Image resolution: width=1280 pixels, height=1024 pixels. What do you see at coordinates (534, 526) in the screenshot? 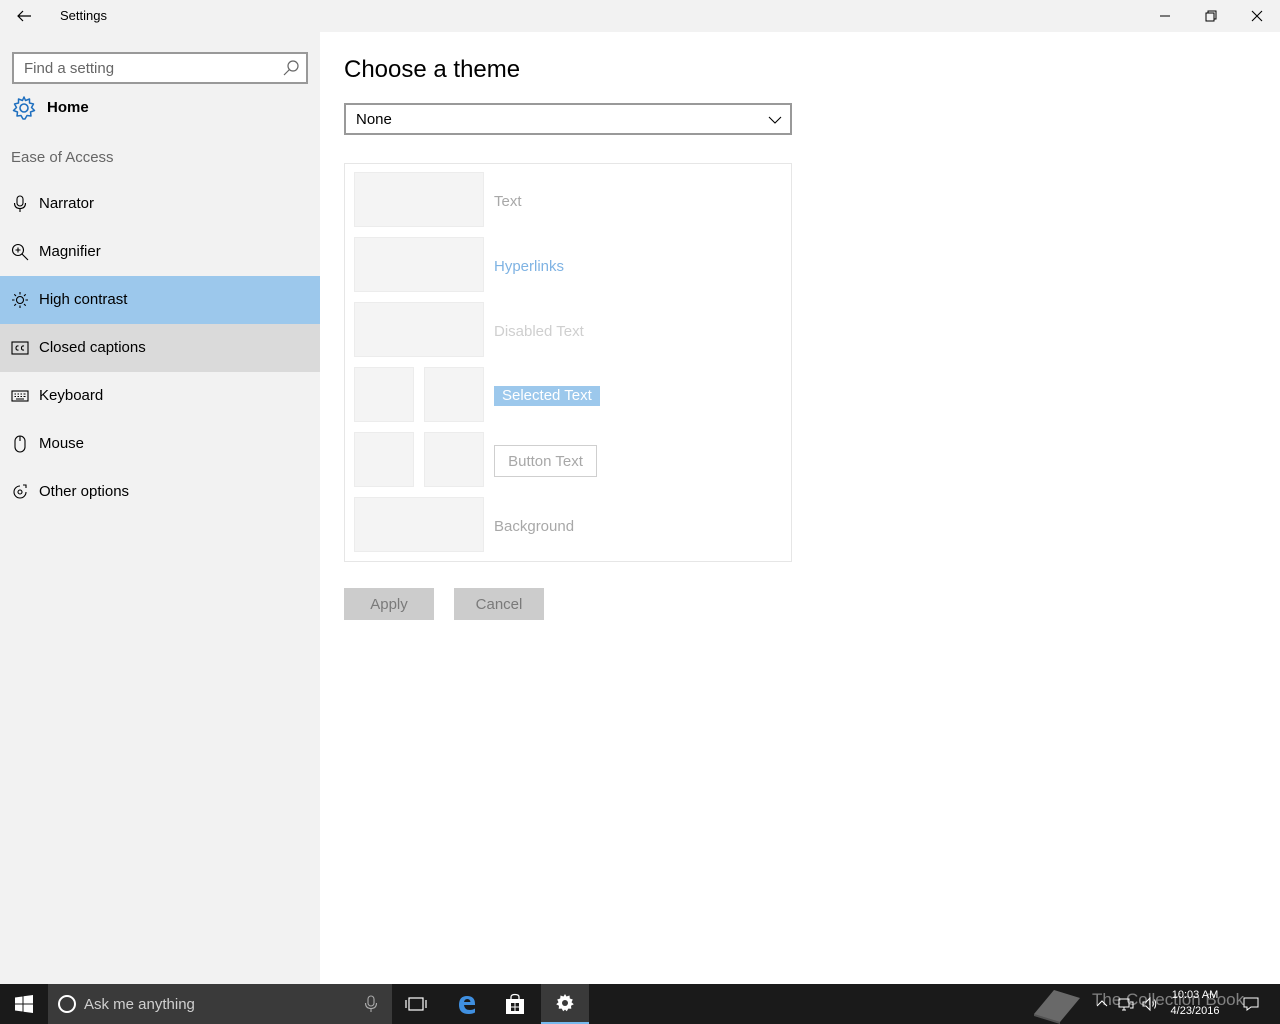
I see `preview-background-label: Background` at bounding box center [534, 526].